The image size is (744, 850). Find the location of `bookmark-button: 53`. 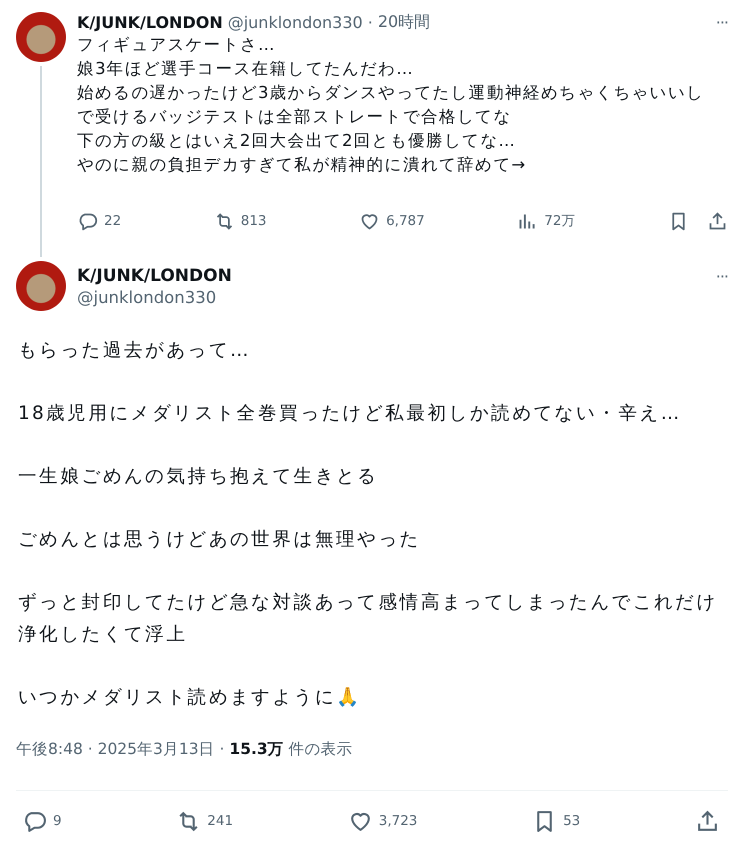

bookmark-button: 53 is located at coordinates (556, 821).